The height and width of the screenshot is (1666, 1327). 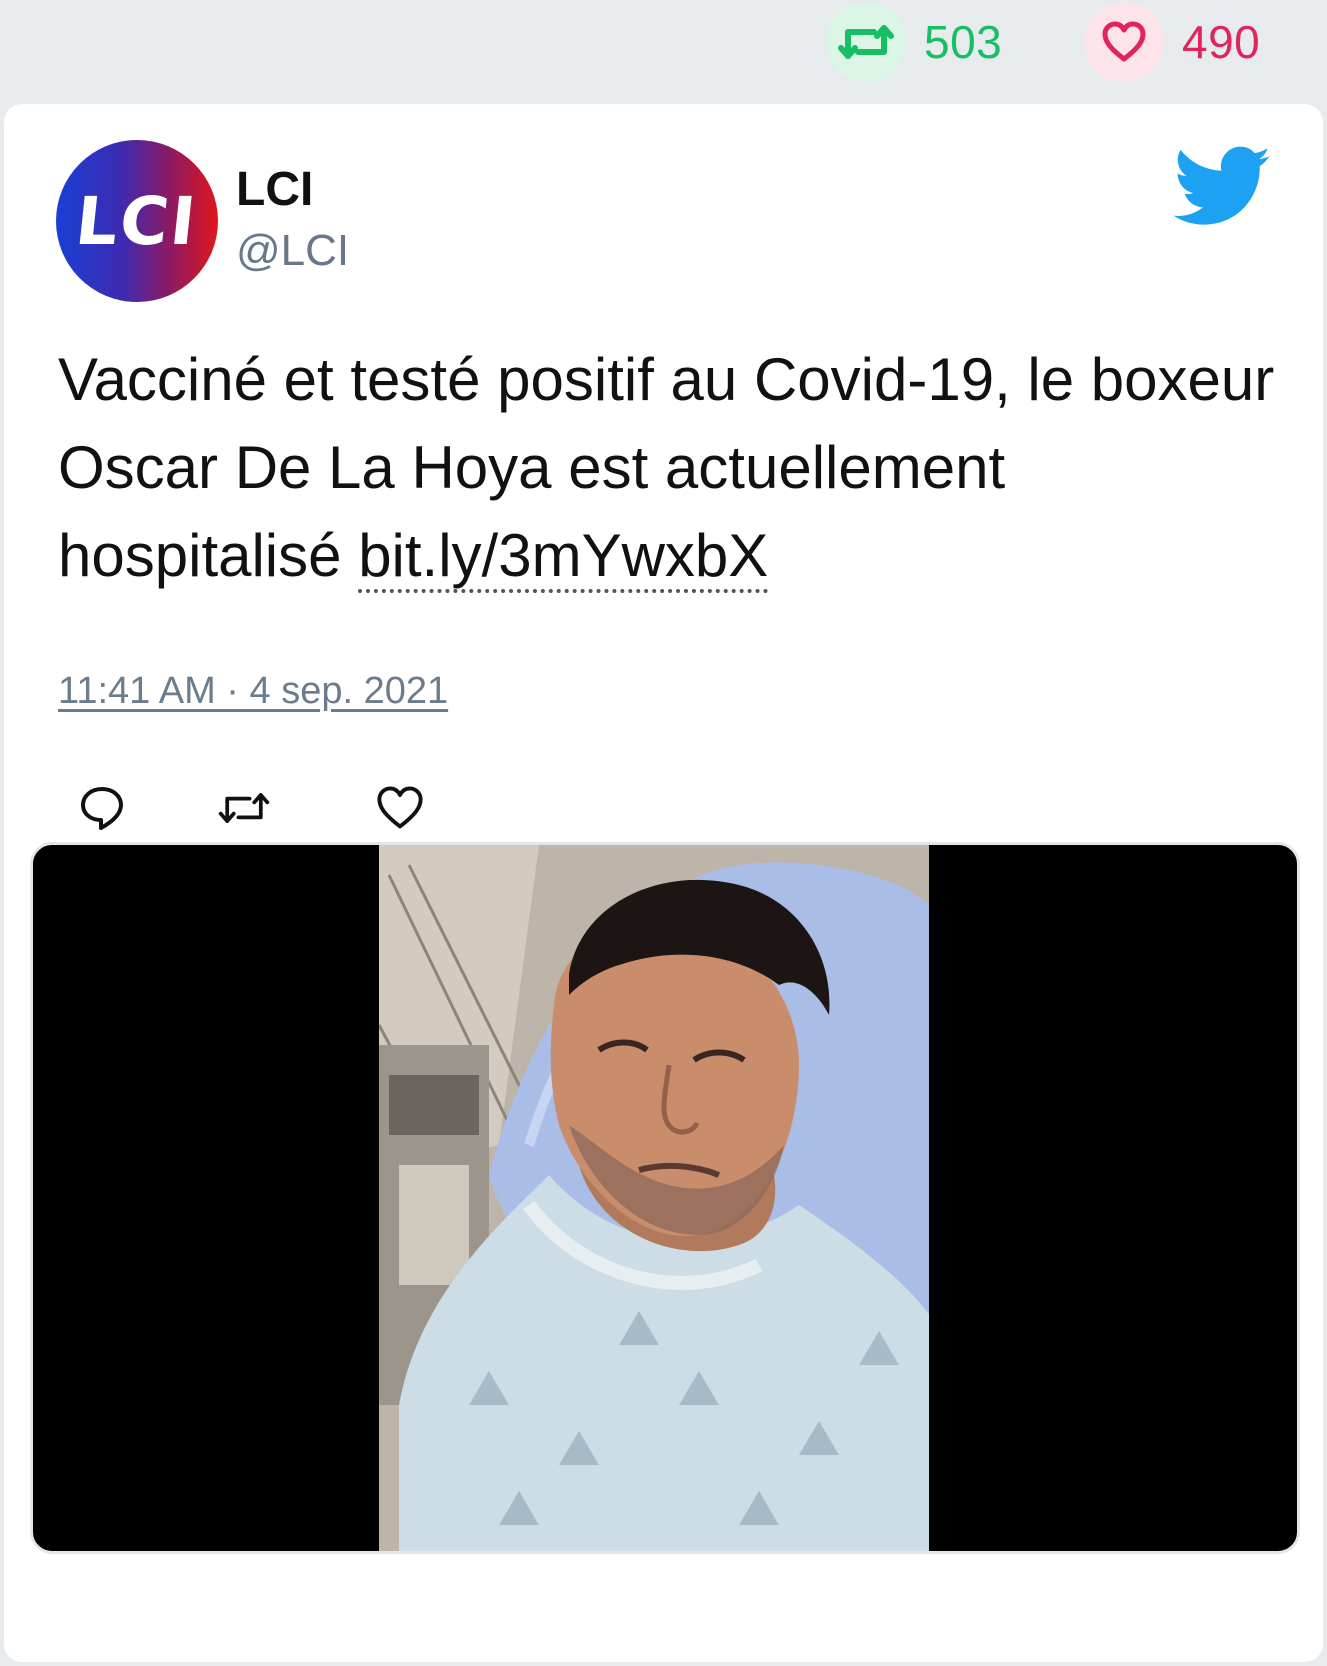 What do you see at coordinates (1124, 42) in the screenshot?
I see `heart-icon` at bounding box center [1124, 42].